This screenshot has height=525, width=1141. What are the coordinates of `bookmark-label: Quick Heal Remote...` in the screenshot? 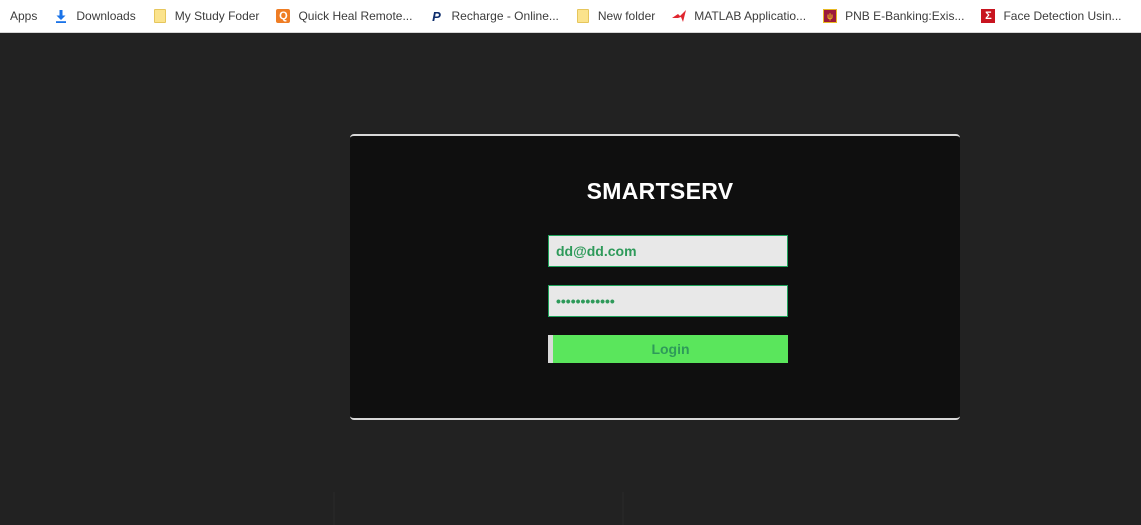 It's located at (355, 16).